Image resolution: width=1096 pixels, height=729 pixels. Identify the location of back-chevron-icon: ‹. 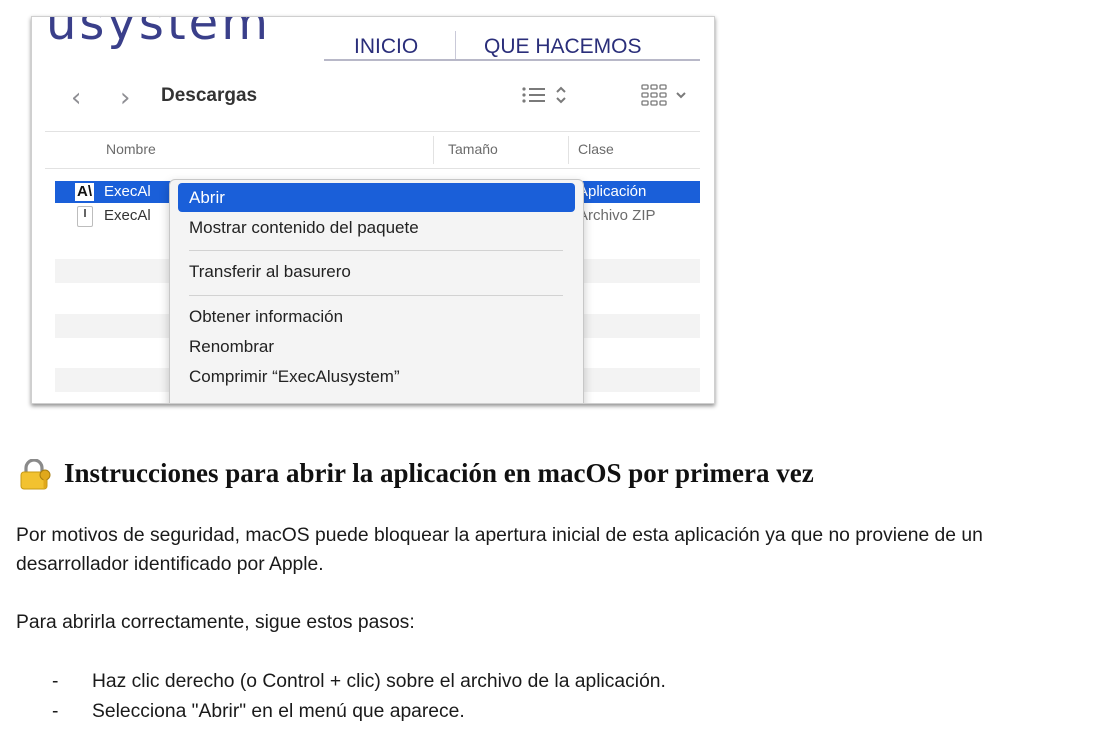
(76, 98).